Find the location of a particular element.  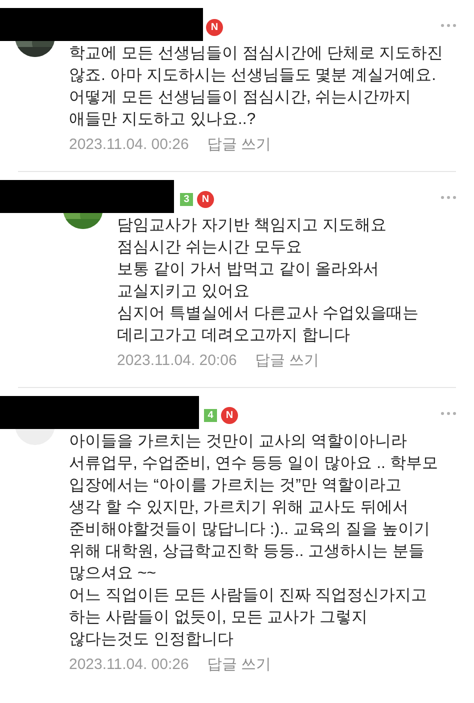

comment-text: 담임교사가 자기반 책임지고 지도해요 점심시간 쉬는시간 모두요 보통 같이 가서 밥먹고 같이 올라와서 교실지키고 있어요 심지어 특별실에서 다른교사 수업있을때는 데리고가고 데려오고까지 합니다 is located at coordinates (268, 281).